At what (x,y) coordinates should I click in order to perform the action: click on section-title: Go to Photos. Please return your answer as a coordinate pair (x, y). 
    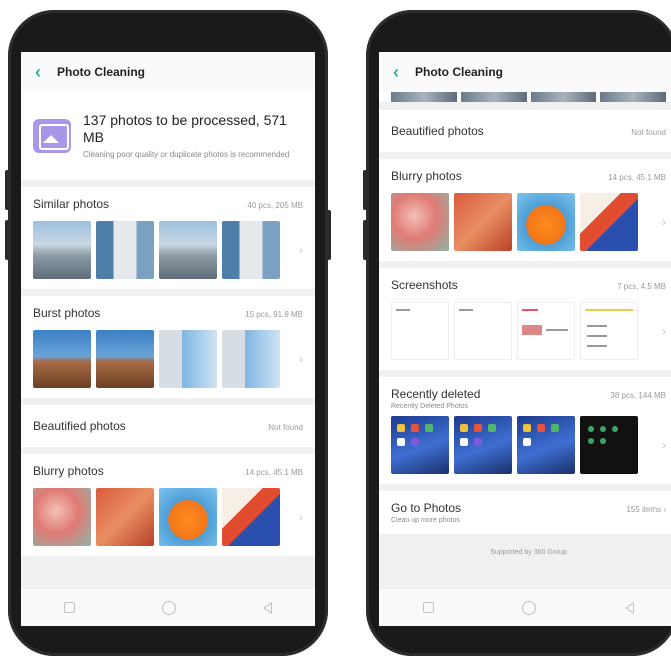
    Looking at the image, I should click on (426, 508).